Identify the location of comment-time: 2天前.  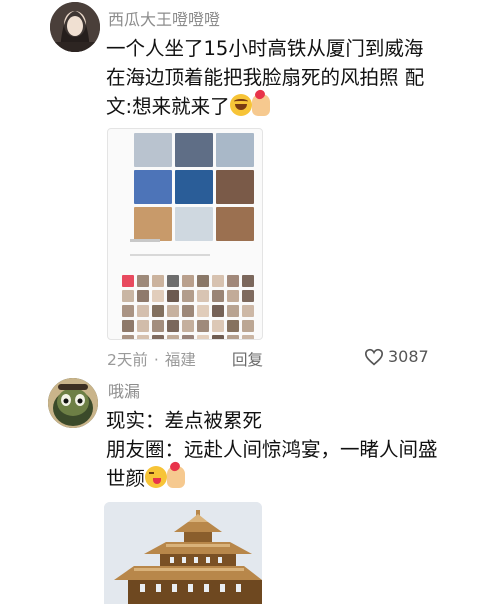
(127, 360).